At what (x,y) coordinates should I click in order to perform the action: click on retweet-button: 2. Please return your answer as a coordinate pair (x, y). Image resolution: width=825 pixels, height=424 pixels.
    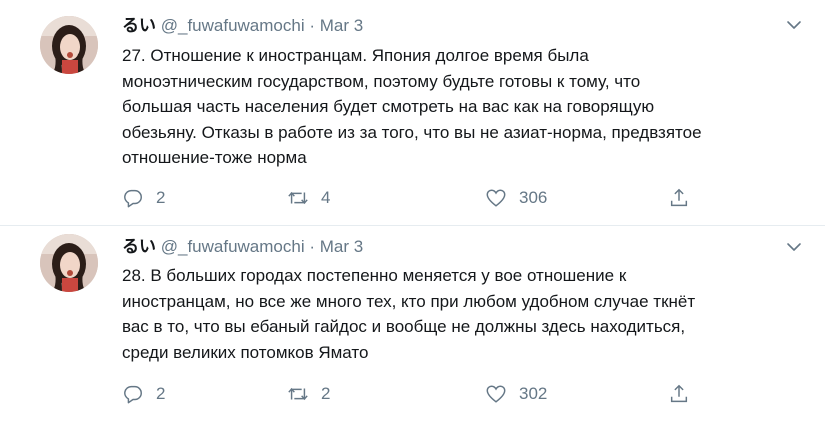
    Looking at the image, I should click on (308, 394).